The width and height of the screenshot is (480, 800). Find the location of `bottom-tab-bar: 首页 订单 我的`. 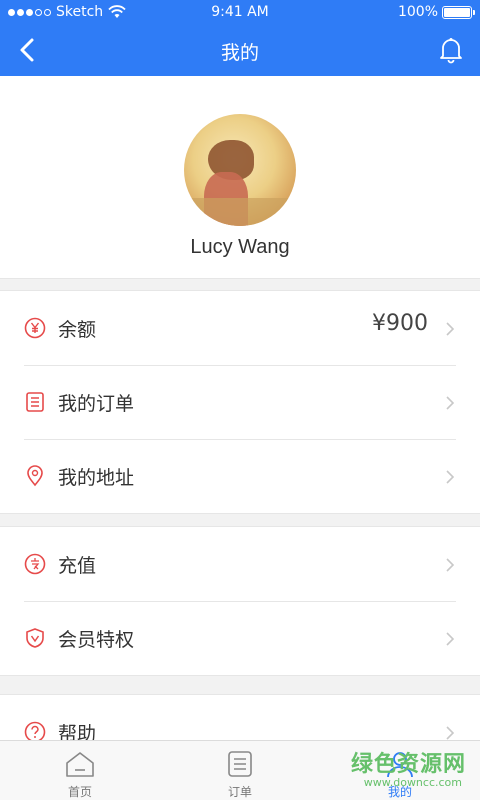

bottom-tab-bar: 首页 订单 我的 is located at coordinates (240, 770).